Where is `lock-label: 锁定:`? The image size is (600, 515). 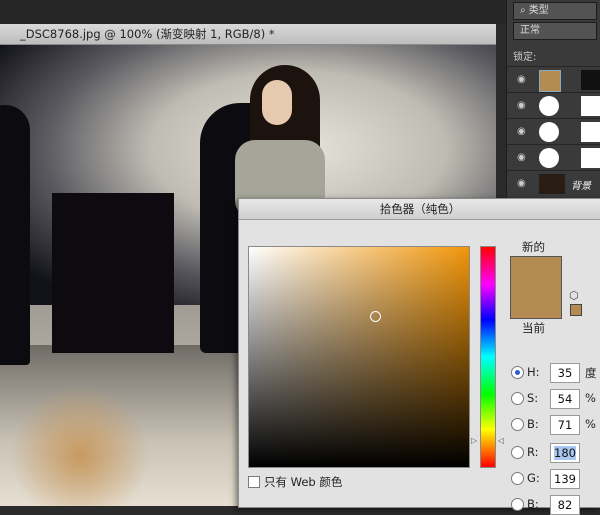 lock-label: 锁定: is located at coordinates (525, 57).